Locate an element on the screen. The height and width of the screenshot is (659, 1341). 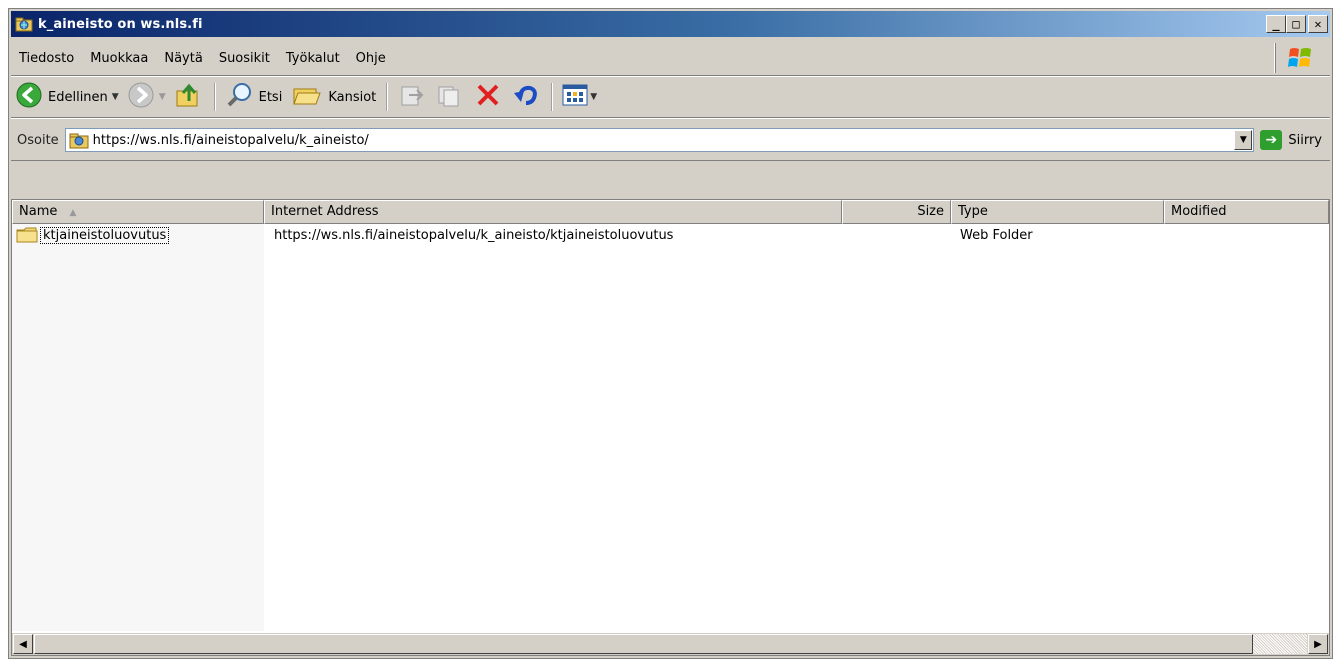
column-header-internet-address: Internet Address is located at coordinates (553, 212).